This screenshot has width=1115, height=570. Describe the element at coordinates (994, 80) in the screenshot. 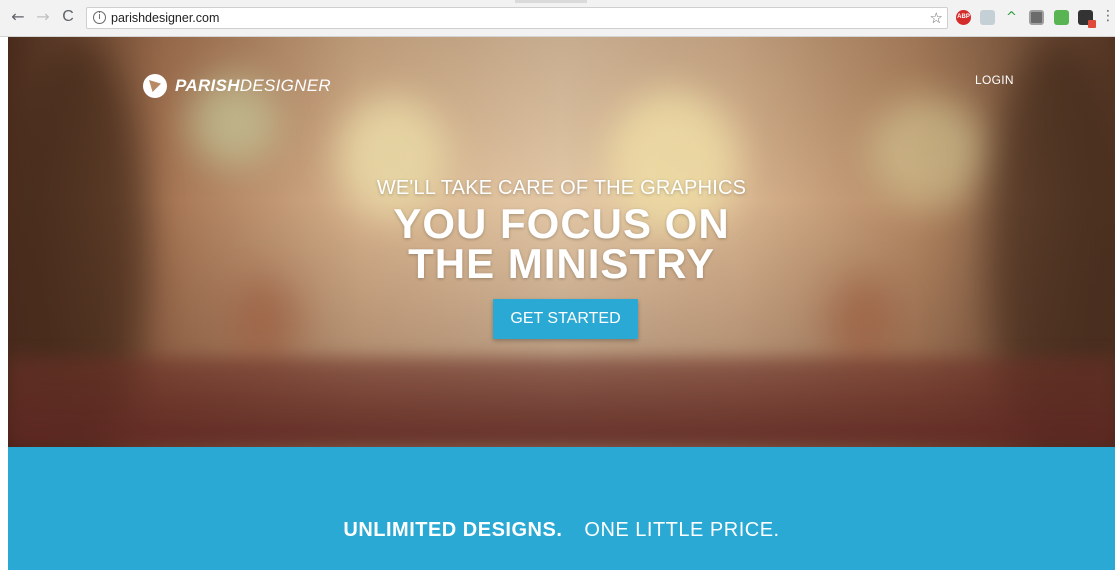

I see `login-link: LOGIN` at that location.